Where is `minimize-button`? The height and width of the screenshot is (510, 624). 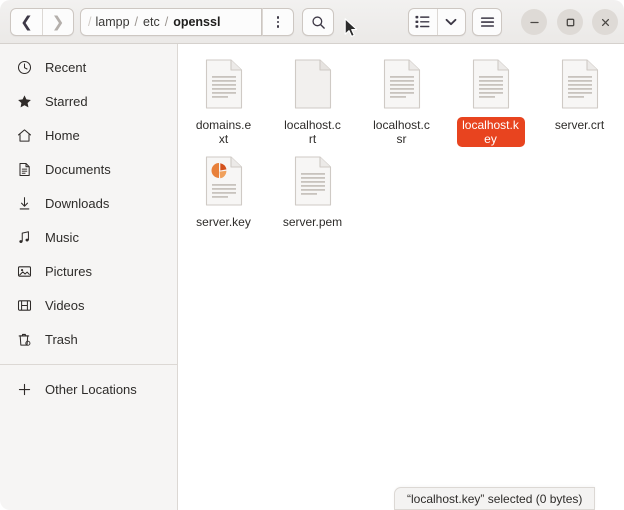 minimize-button is located at coordinates (534, 22).